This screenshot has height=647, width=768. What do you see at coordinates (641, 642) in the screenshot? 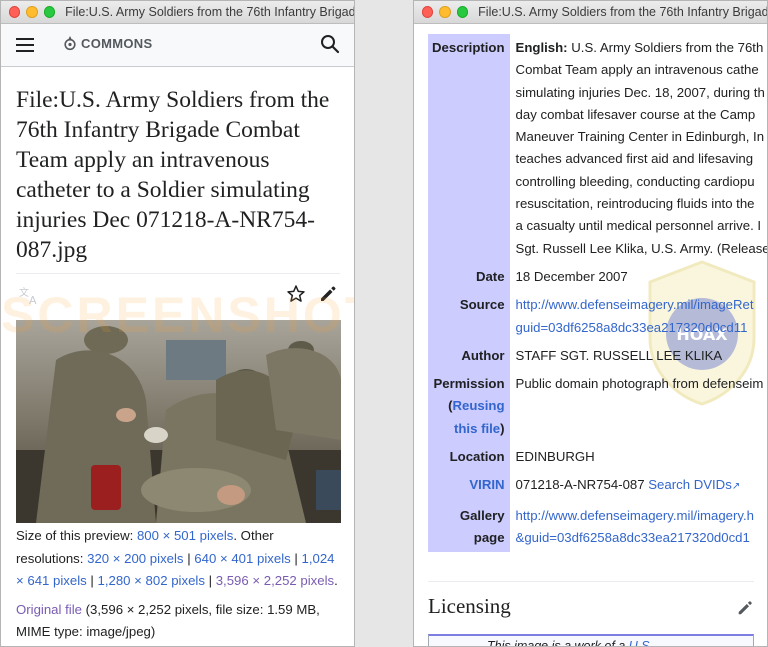
I see `license-us-link: U.S.` at bounding box center [641, 642].